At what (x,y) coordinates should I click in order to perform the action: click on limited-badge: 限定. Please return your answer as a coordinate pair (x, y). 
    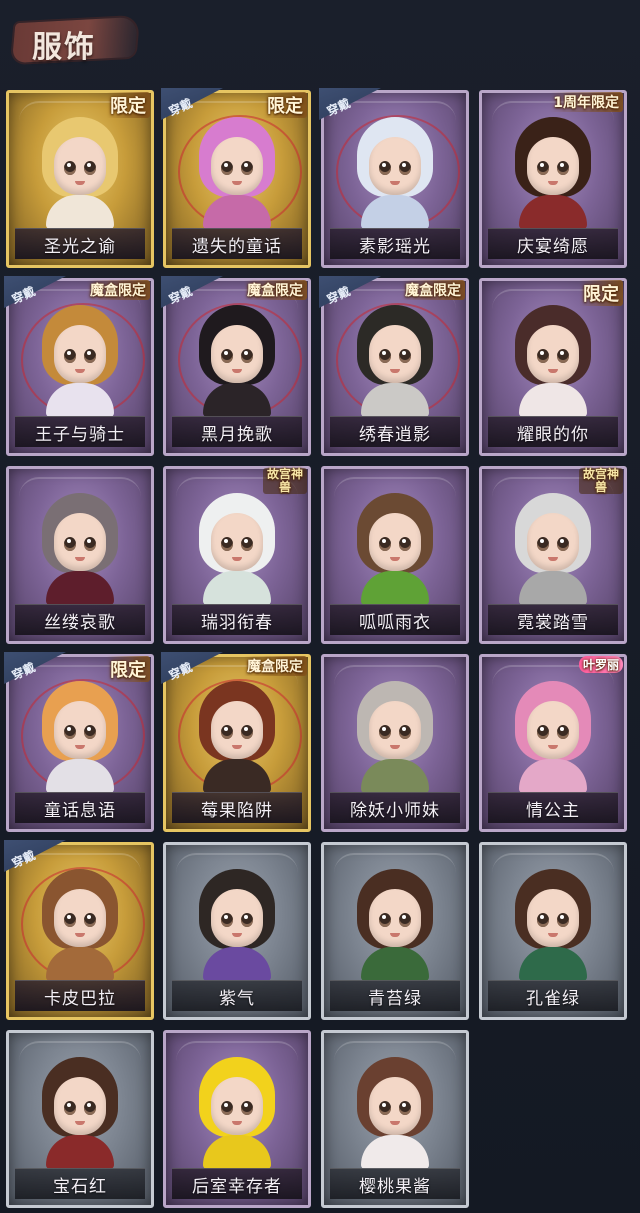
    Looking at the image, I should click on (285, 105).